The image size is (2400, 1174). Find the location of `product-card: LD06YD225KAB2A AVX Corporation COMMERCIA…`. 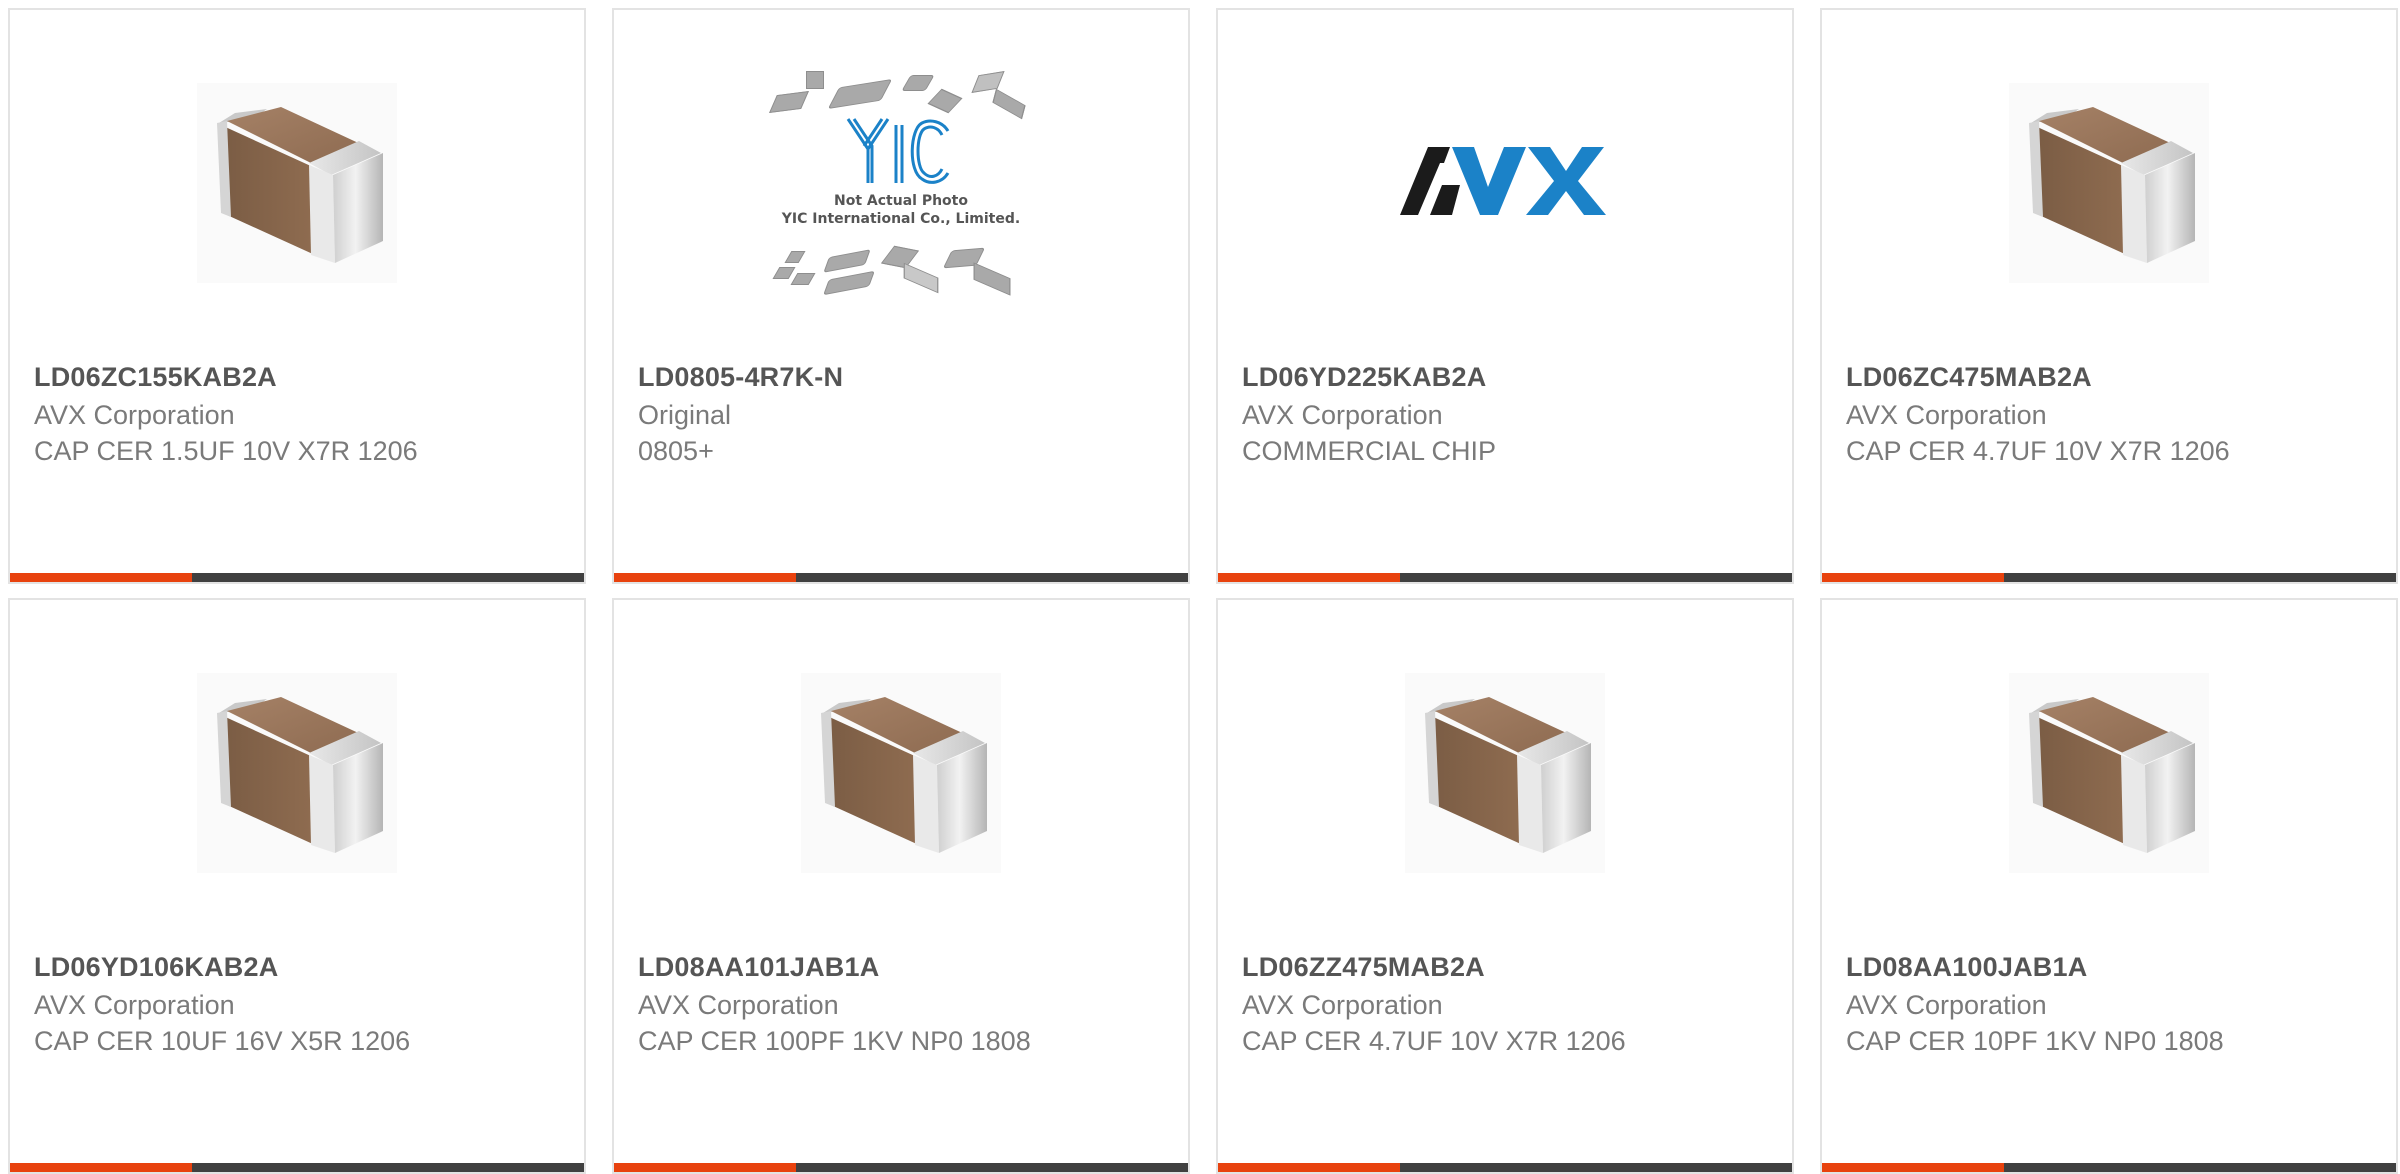

product-card: LD06YD225KAB2A AVX Corporation COMMERCIA… is located at coordinates (1505, 296).